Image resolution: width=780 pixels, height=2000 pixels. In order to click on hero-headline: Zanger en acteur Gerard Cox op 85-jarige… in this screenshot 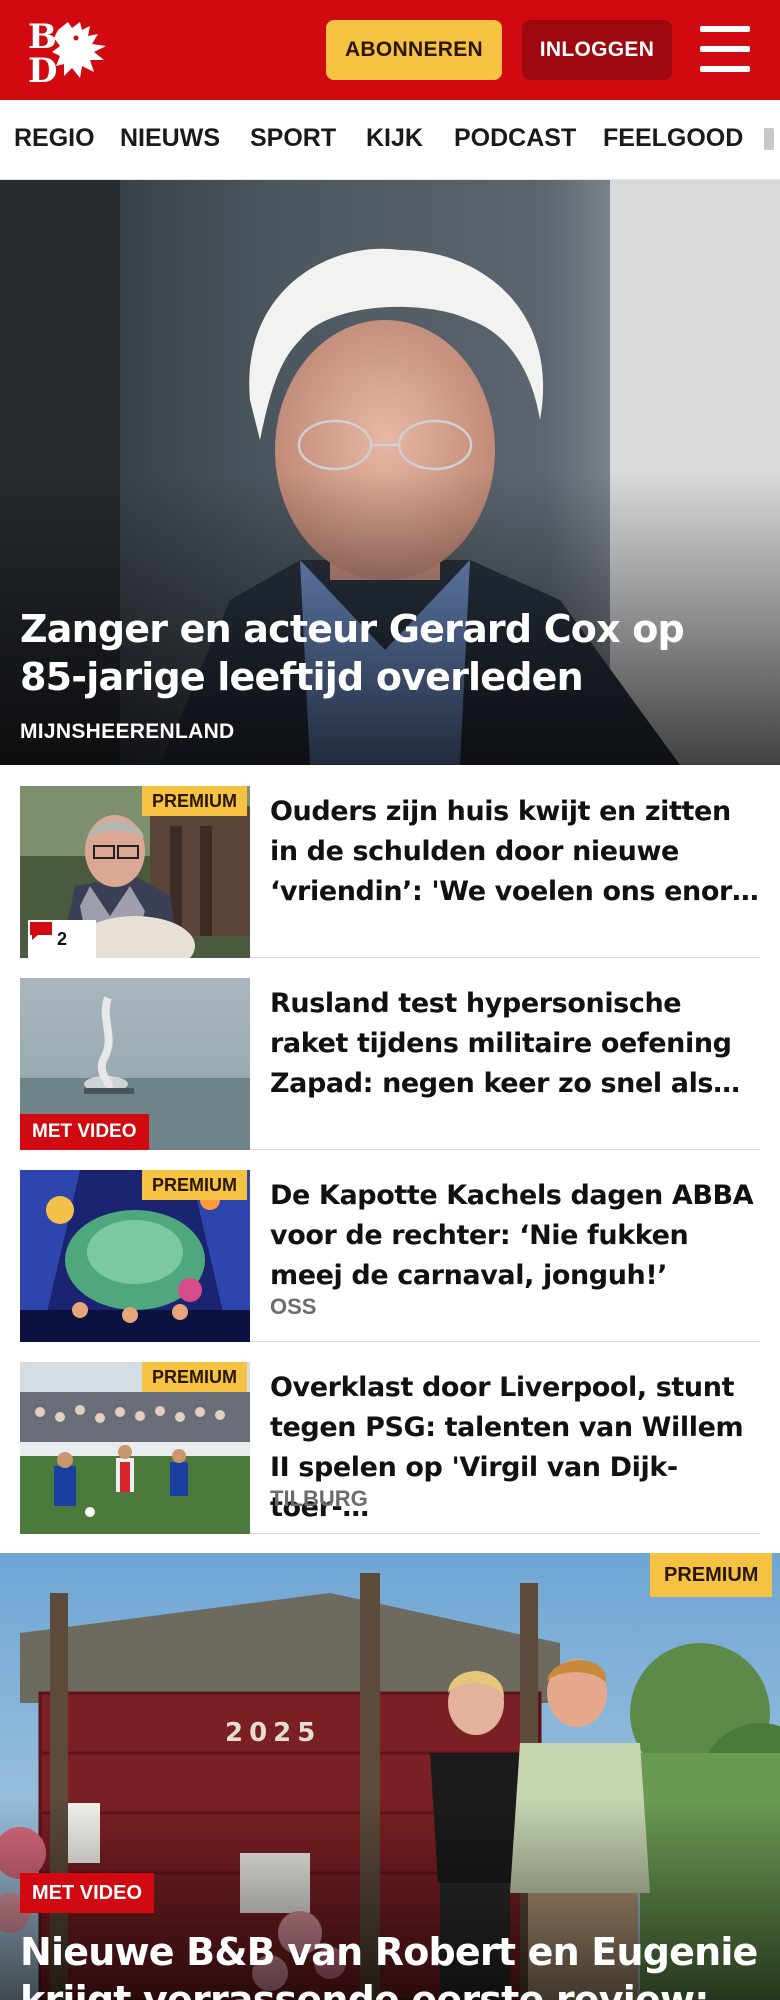, I will do `click(390, 653)`.